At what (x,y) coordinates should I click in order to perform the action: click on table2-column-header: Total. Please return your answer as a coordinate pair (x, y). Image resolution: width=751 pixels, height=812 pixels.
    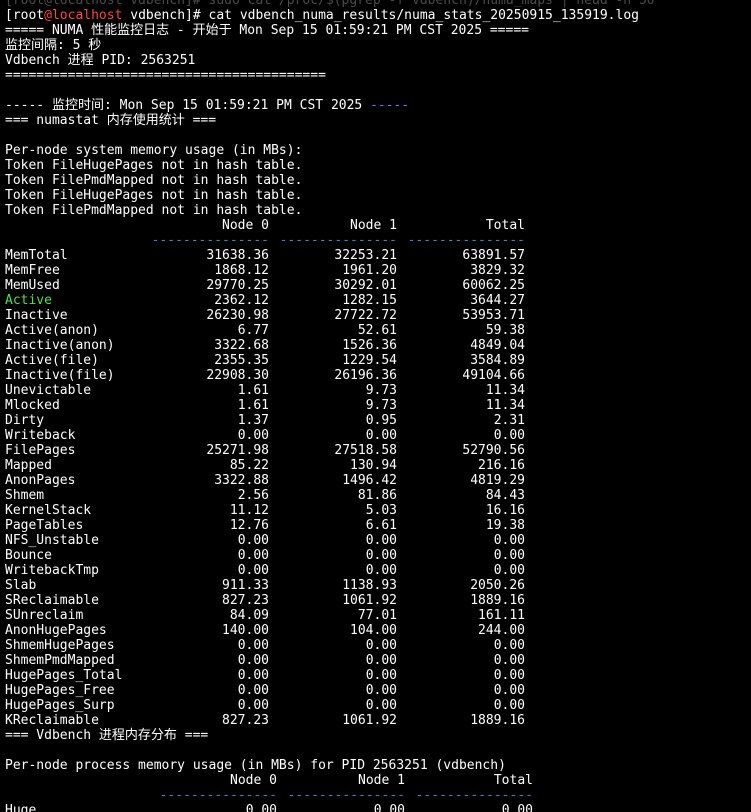
    Looking at the image, I should click on (513, 780).